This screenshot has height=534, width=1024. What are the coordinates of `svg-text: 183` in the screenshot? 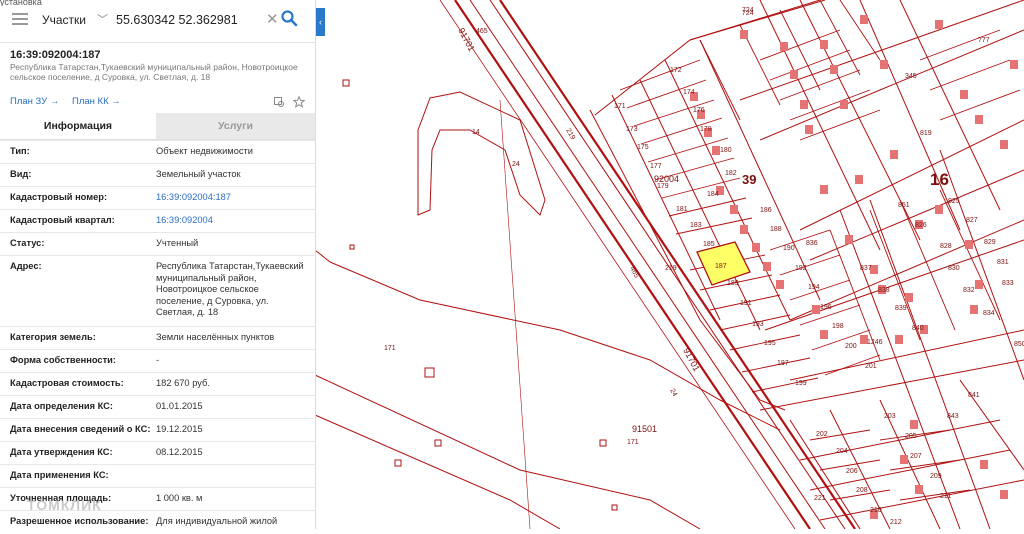 It's located at (696, 225).